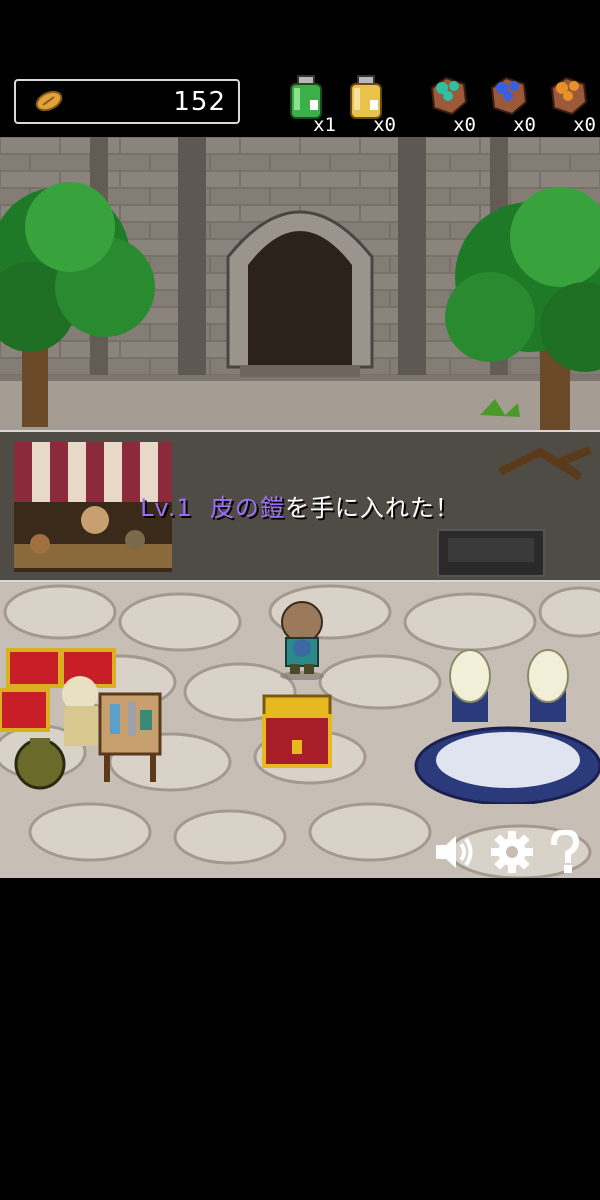 This screenshot has width=600, height=1200. Describe the element at coordinates (565, 852) in the screenshot. I see `help-question-icon` at that location.